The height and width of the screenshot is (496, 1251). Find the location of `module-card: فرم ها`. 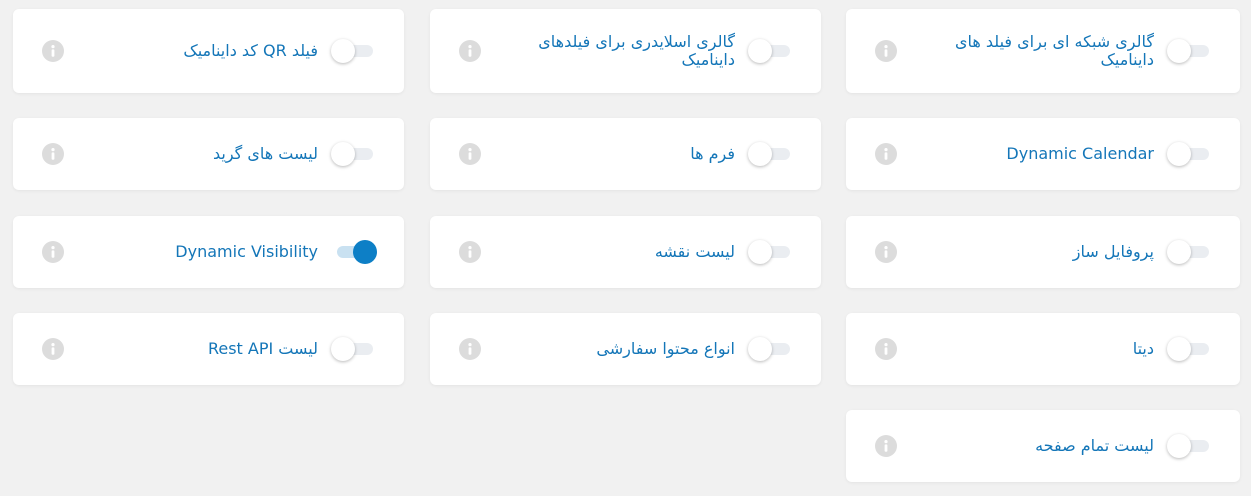

module-card: فرم ها is located at coordinates (625, 154).